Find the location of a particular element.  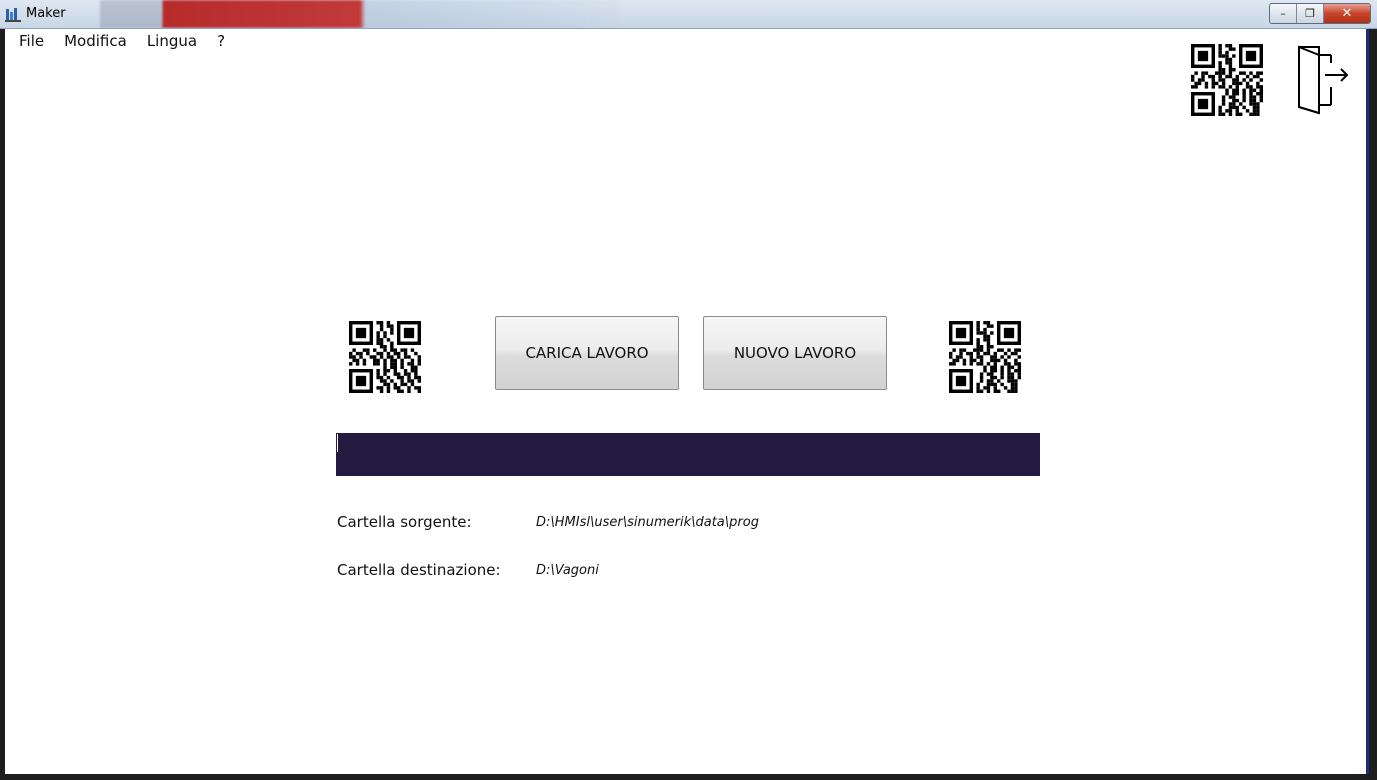

minimize-button: – is located at coordinates (1283, 13).